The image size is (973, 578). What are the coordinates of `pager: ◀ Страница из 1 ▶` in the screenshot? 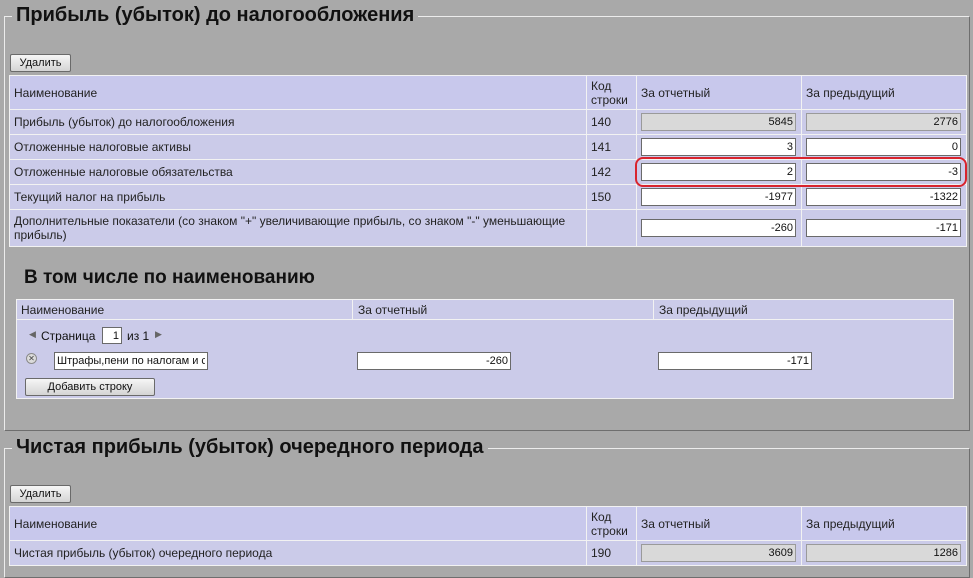 It's located at (167, 336).